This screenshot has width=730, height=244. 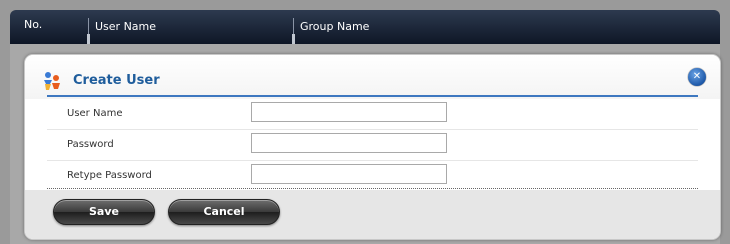 What do you see at coordinates (697, 77) in the screenshot?
I see `close-icon: ✕` at bounding box center [697, 77].